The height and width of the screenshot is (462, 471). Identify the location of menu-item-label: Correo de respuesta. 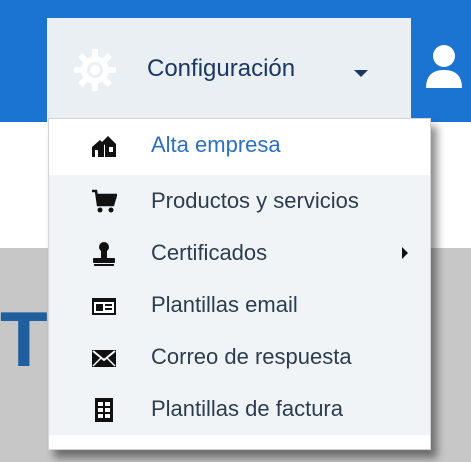
(251, 356).